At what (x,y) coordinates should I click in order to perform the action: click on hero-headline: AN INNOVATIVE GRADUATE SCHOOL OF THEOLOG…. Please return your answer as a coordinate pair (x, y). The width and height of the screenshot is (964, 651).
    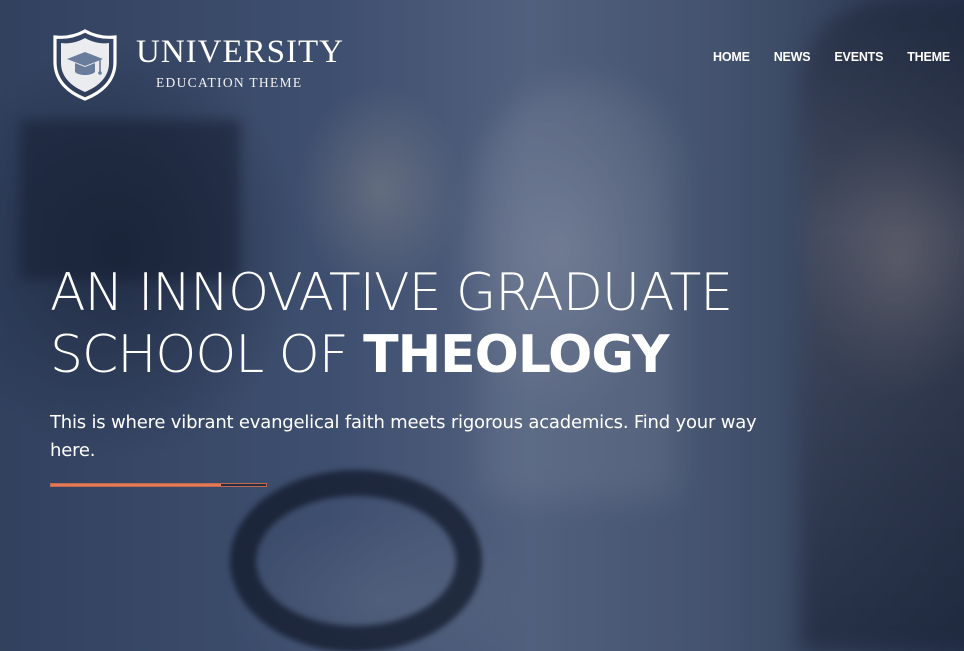
    Looking at the image, I should click on (391, 324).